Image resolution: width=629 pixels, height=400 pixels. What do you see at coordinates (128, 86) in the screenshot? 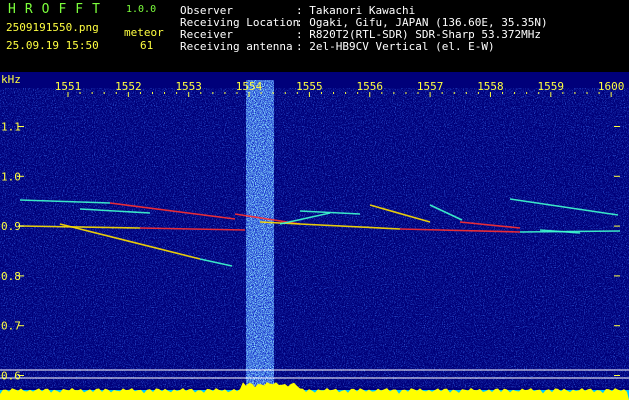
I see `x-tick-label: 1552` at bounding box center [128, 86].